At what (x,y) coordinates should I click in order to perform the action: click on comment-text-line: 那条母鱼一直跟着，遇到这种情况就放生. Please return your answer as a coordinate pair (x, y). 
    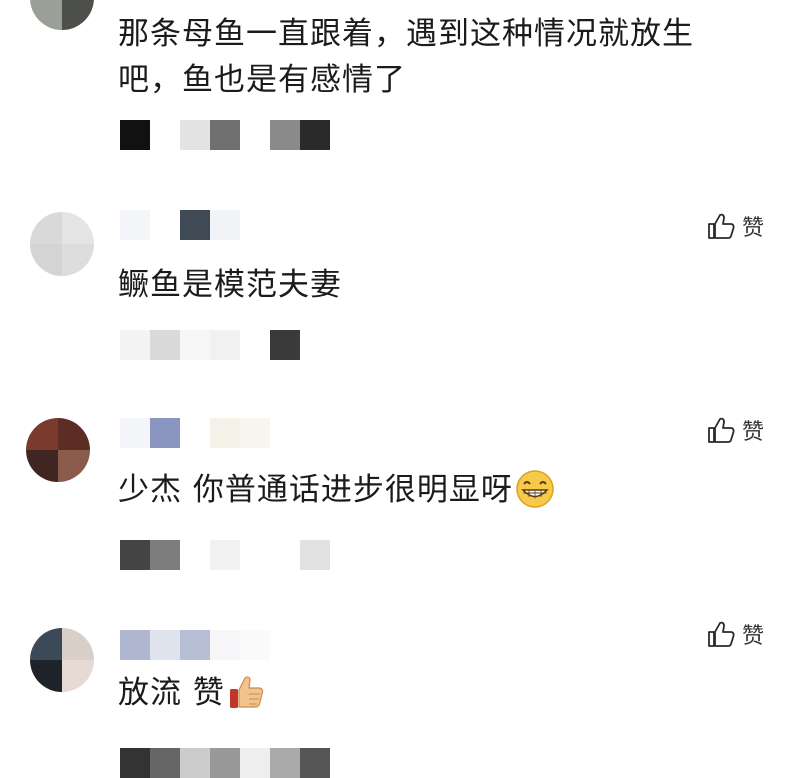
    Looking at the image, I should click on (406, 34).